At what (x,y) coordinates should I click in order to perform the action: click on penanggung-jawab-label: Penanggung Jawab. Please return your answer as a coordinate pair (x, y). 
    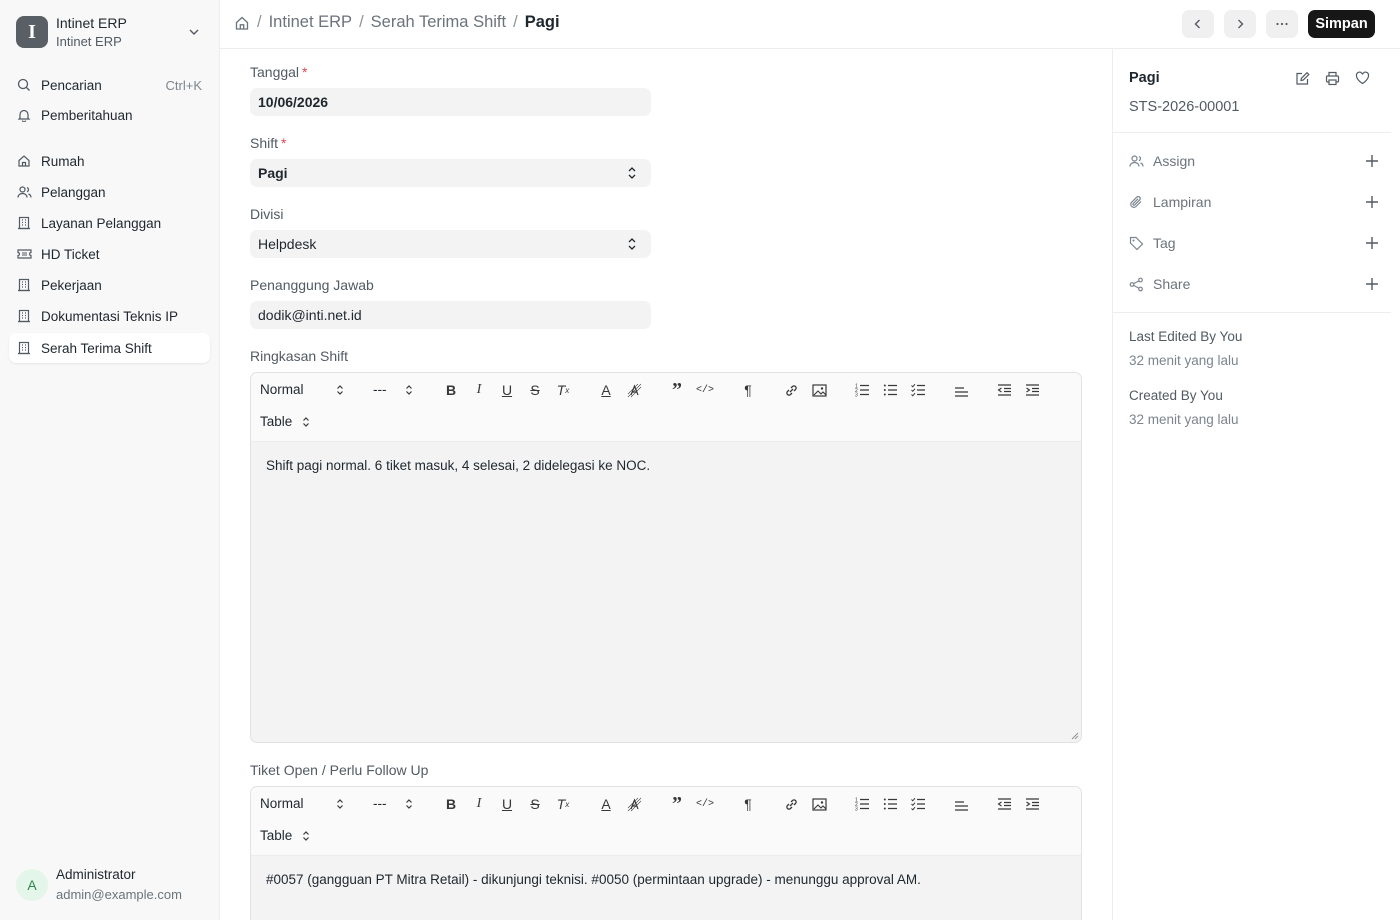
    Looking at the image, I should click on (312, 285).